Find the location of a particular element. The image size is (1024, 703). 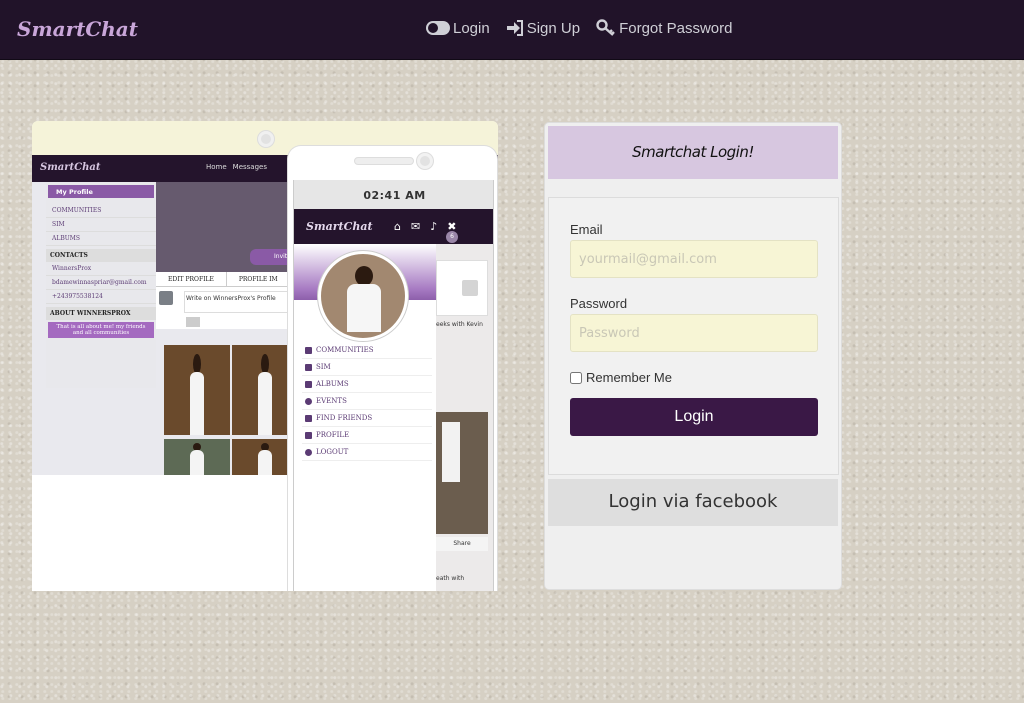

phone-status-time: 02:41 AM is located at coordinates (393, 194).